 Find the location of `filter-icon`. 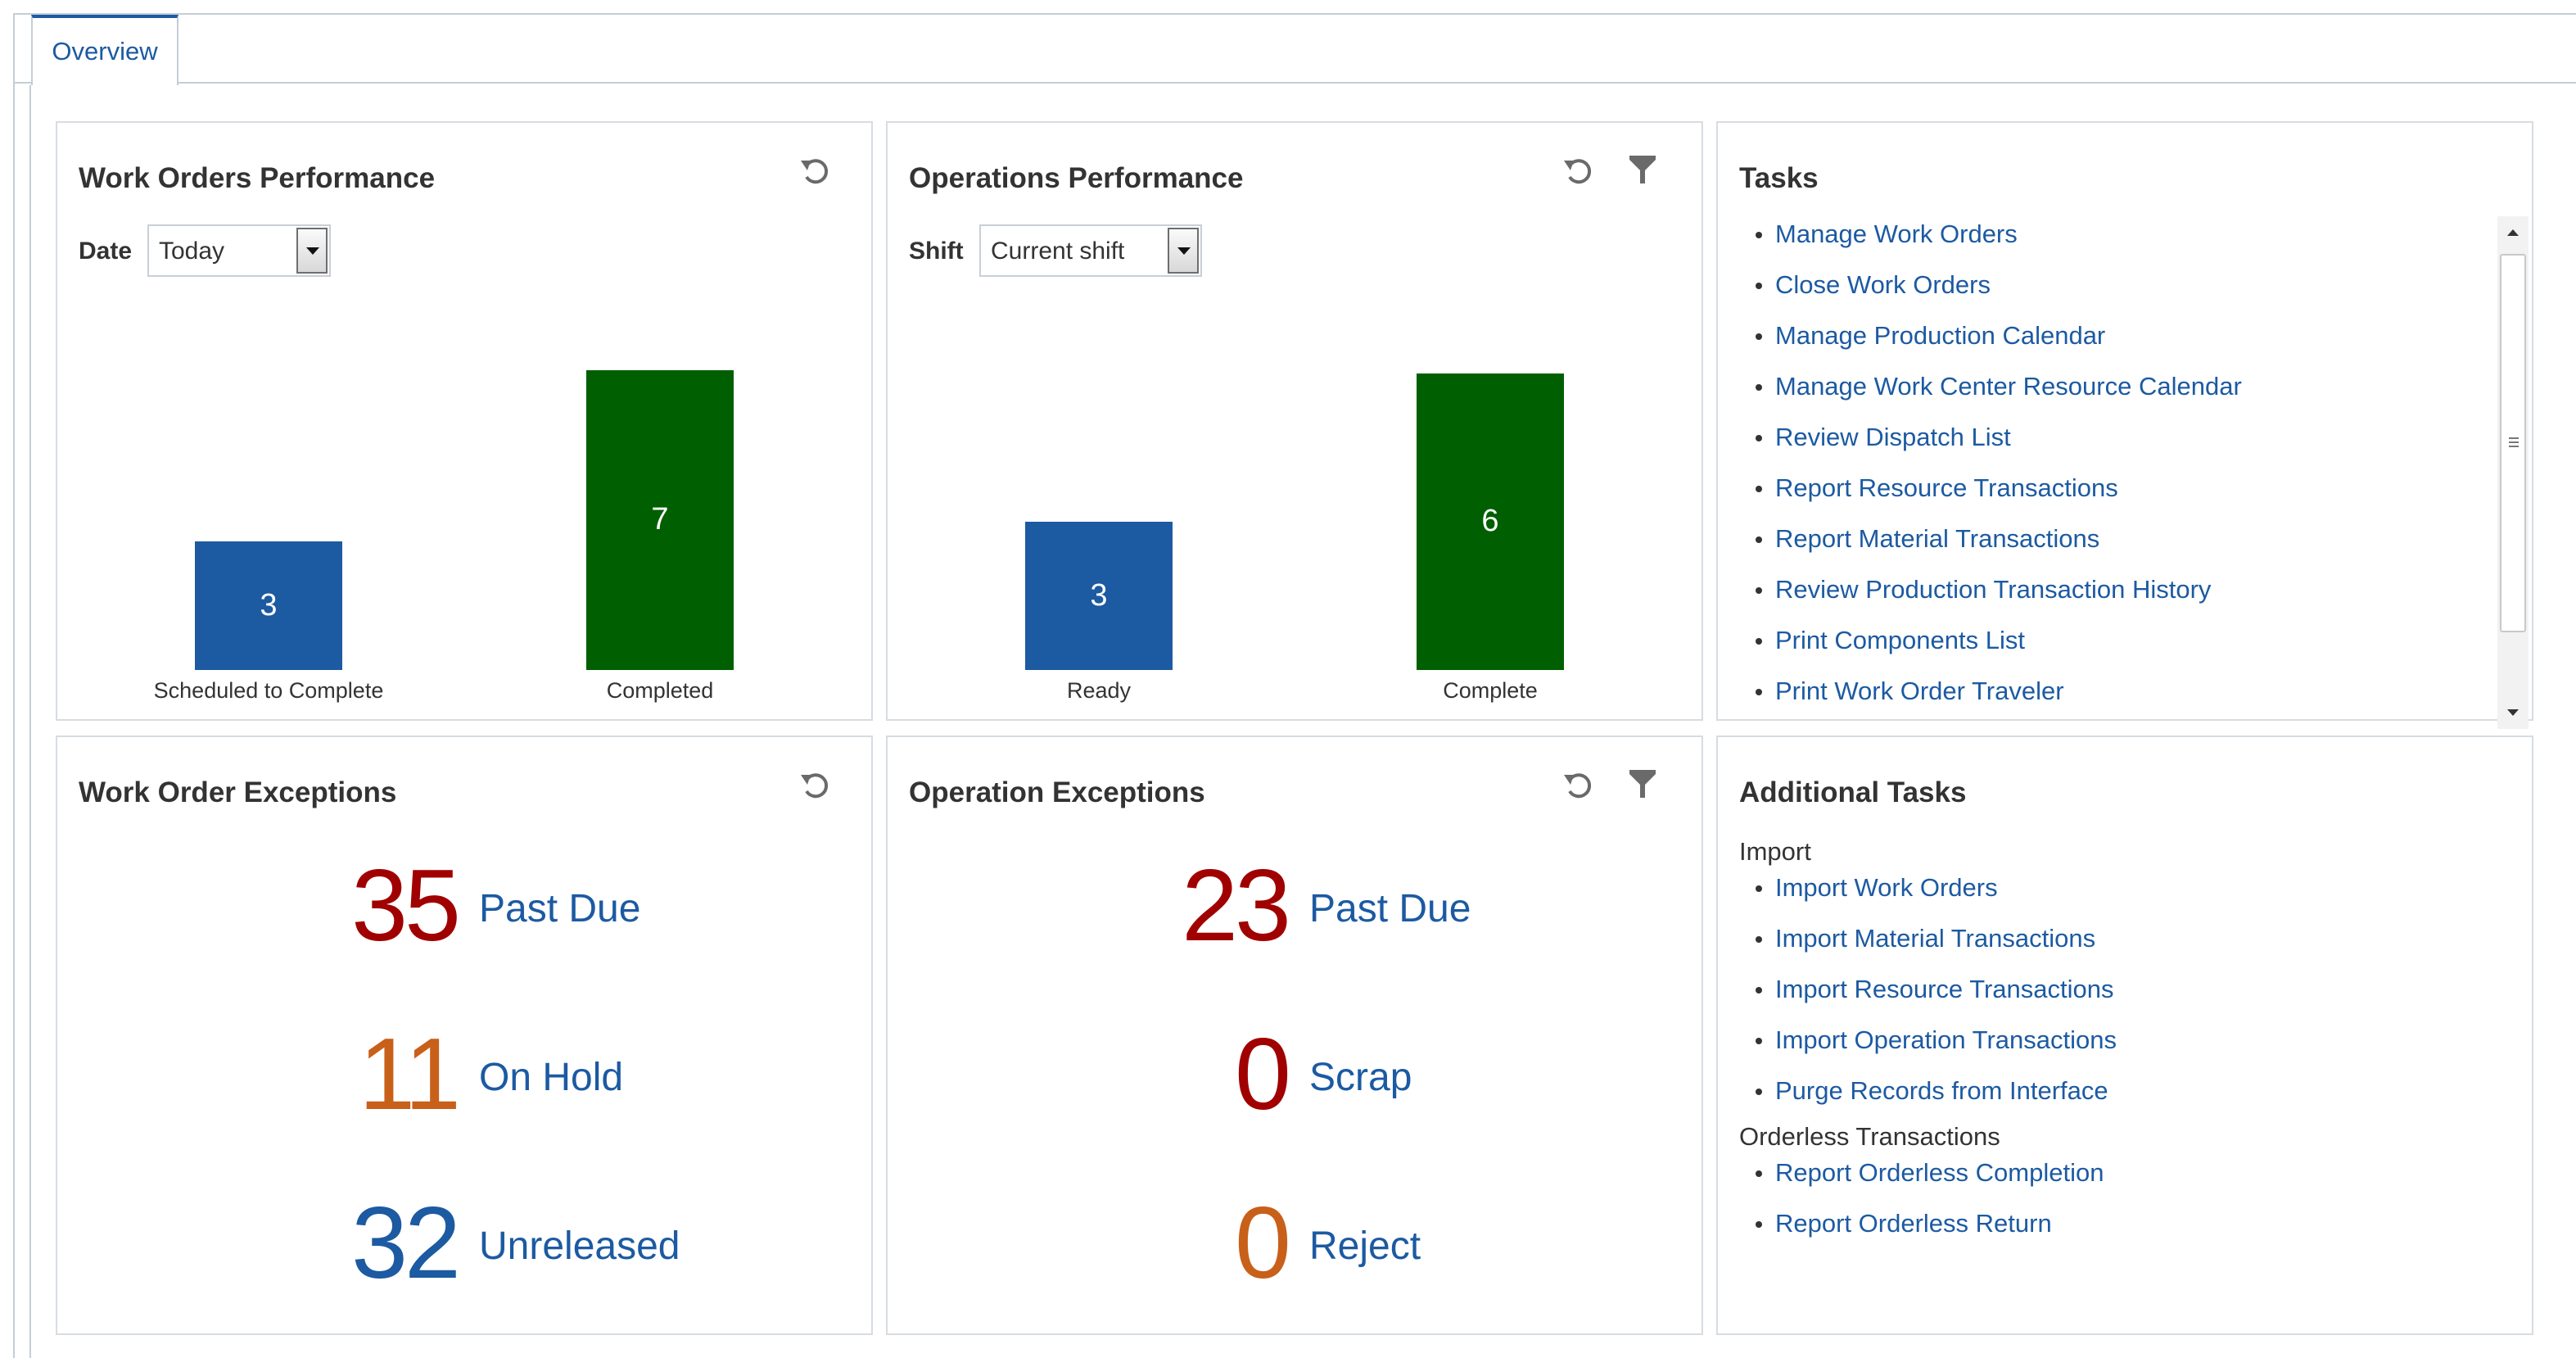

filter-icon is located at coordinates (1643, 785).